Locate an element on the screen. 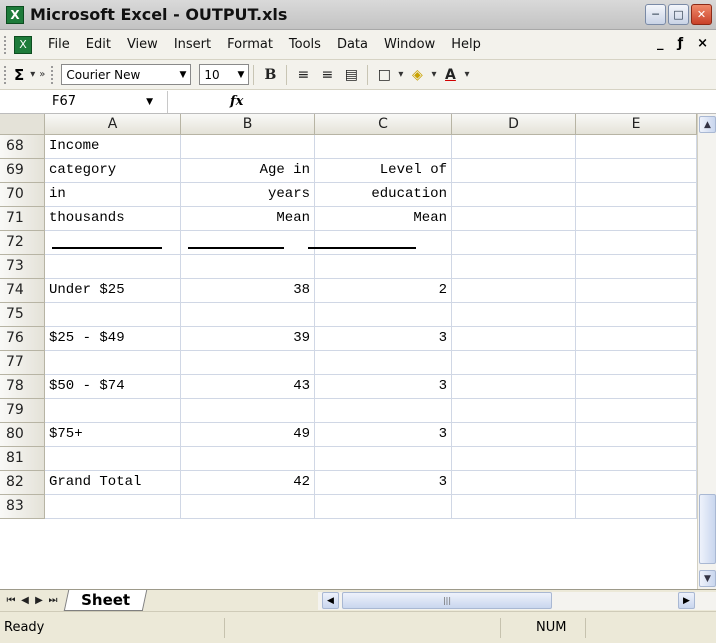 The image size is (716, 643). cell-d81 is located at coordinates (514, 459).